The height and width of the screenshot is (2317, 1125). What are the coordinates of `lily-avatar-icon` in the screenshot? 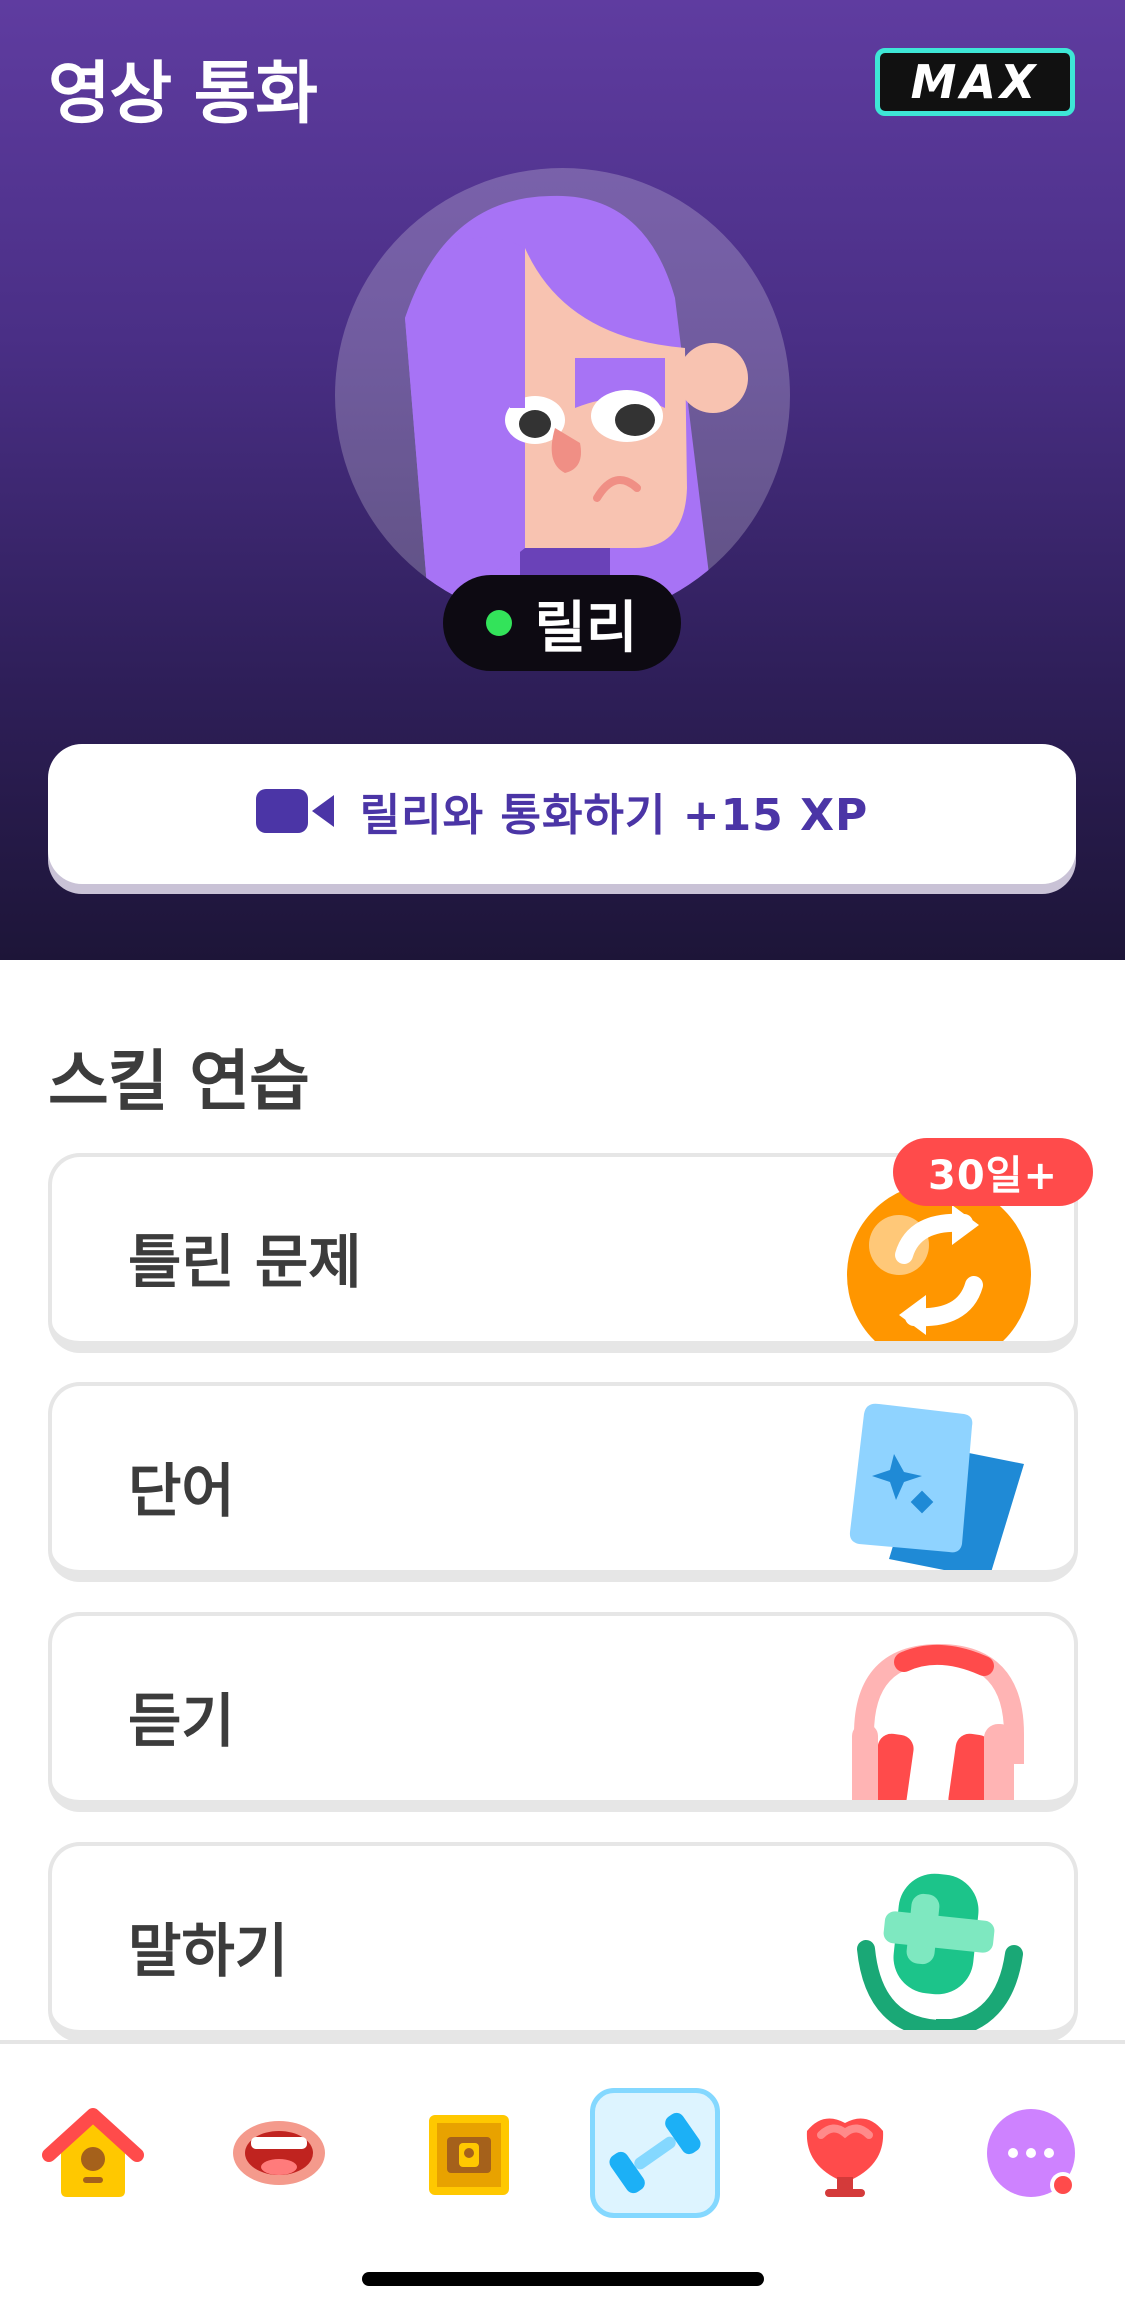 It's located at (576, 409).